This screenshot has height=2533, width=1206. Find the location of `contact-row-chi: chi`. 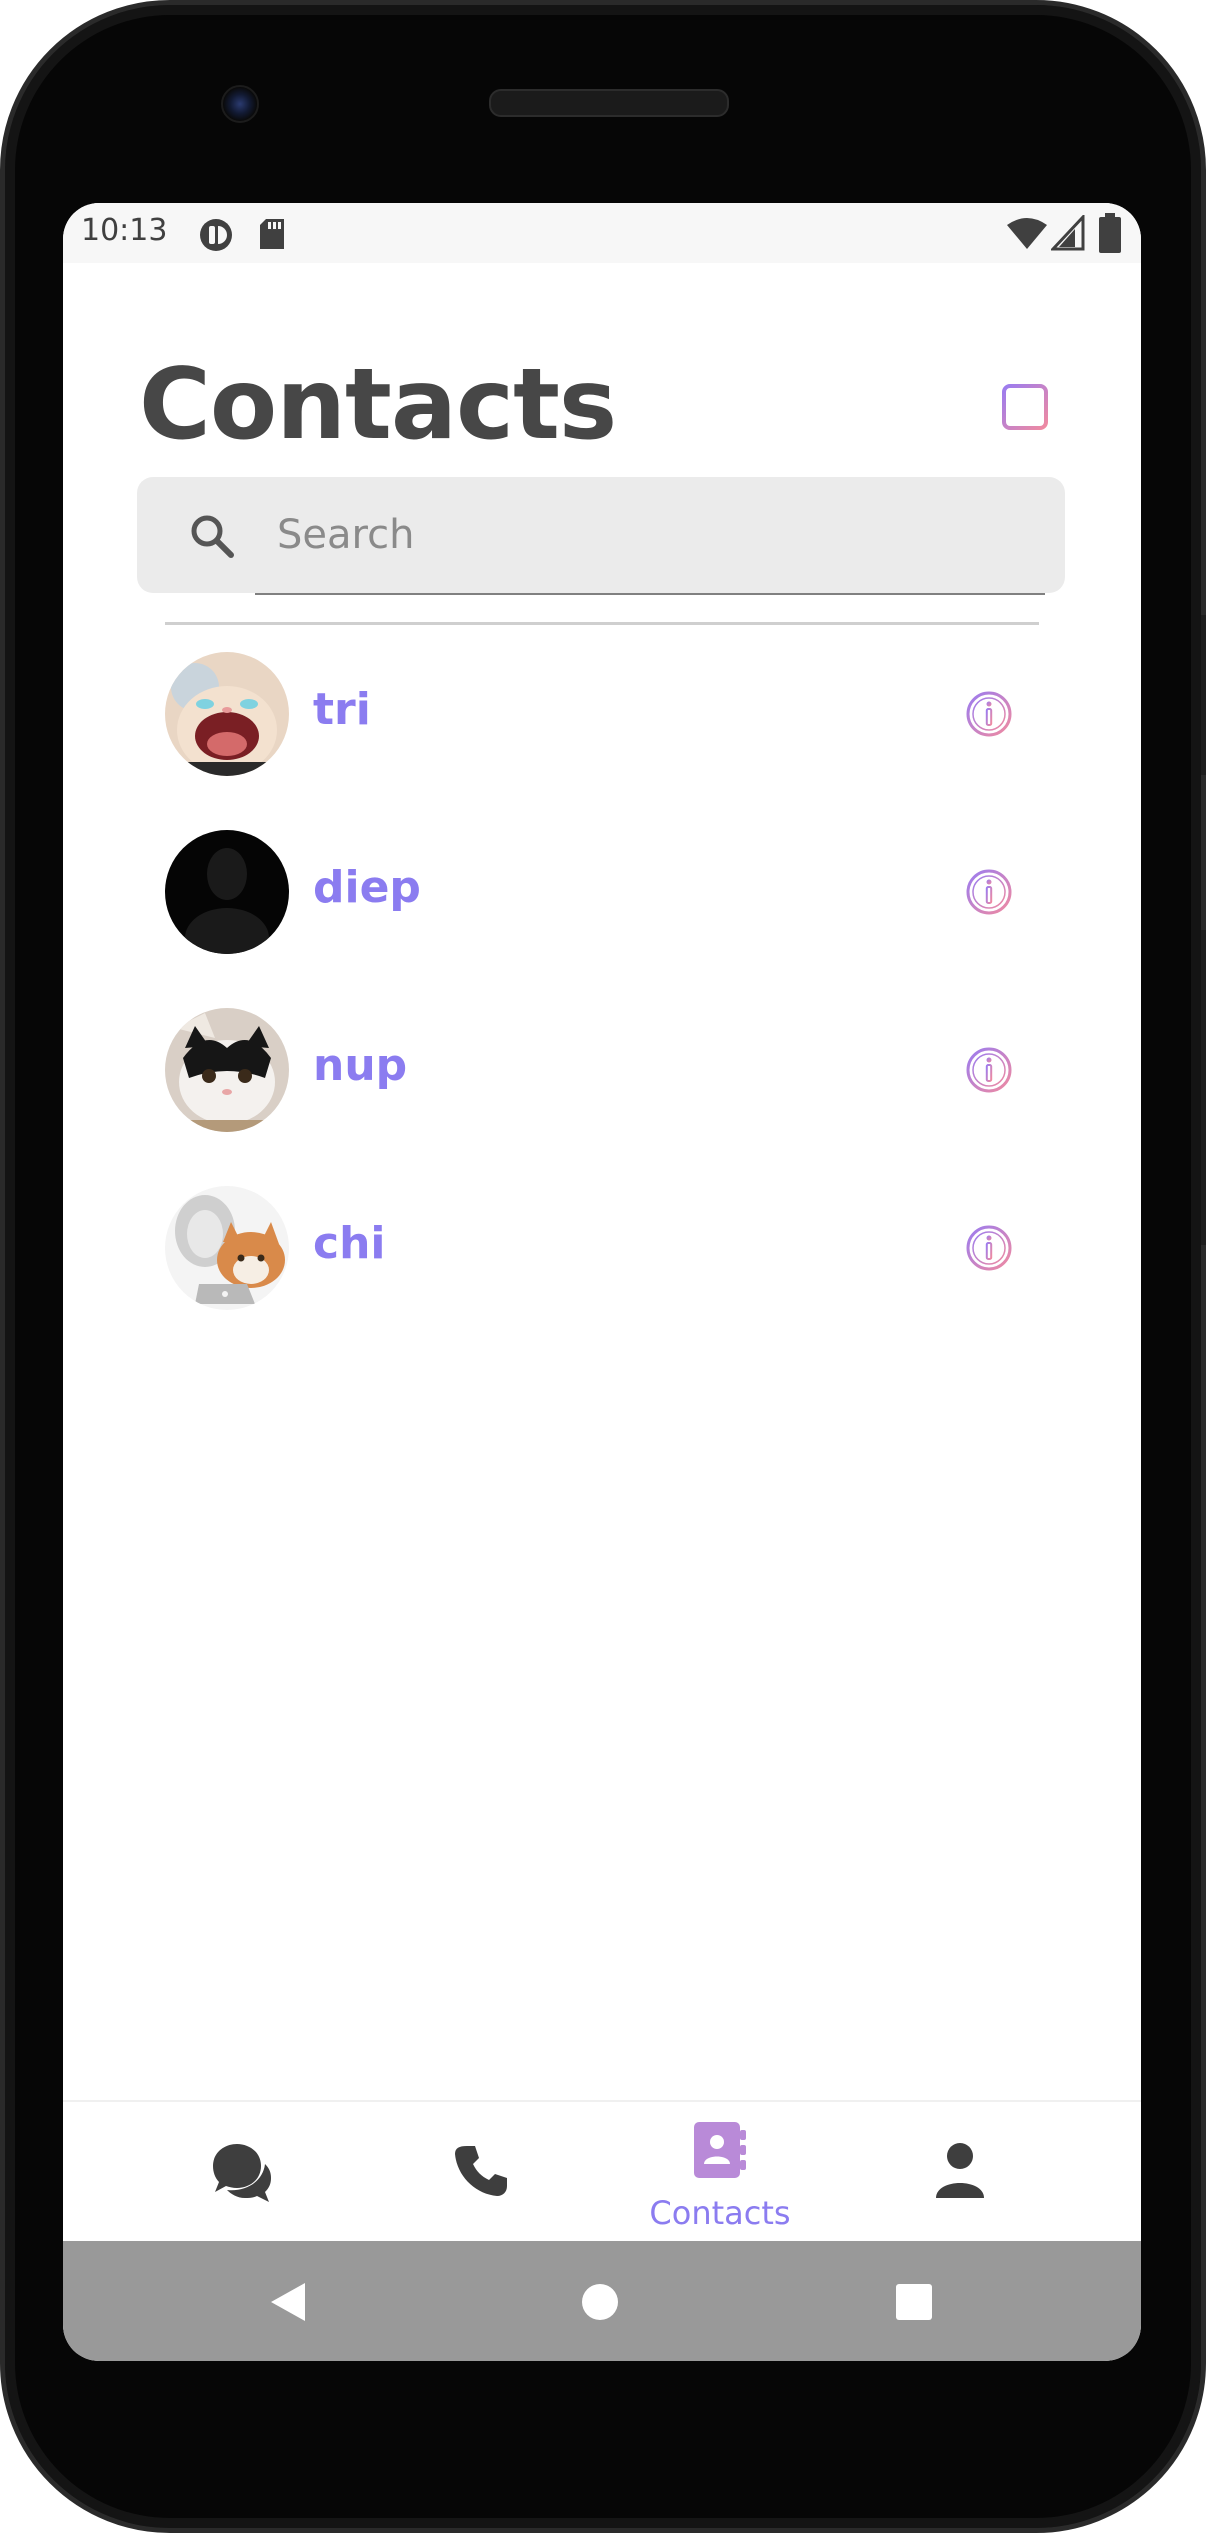

contact-row-chi: chi is located at coordinates (605, 1248).